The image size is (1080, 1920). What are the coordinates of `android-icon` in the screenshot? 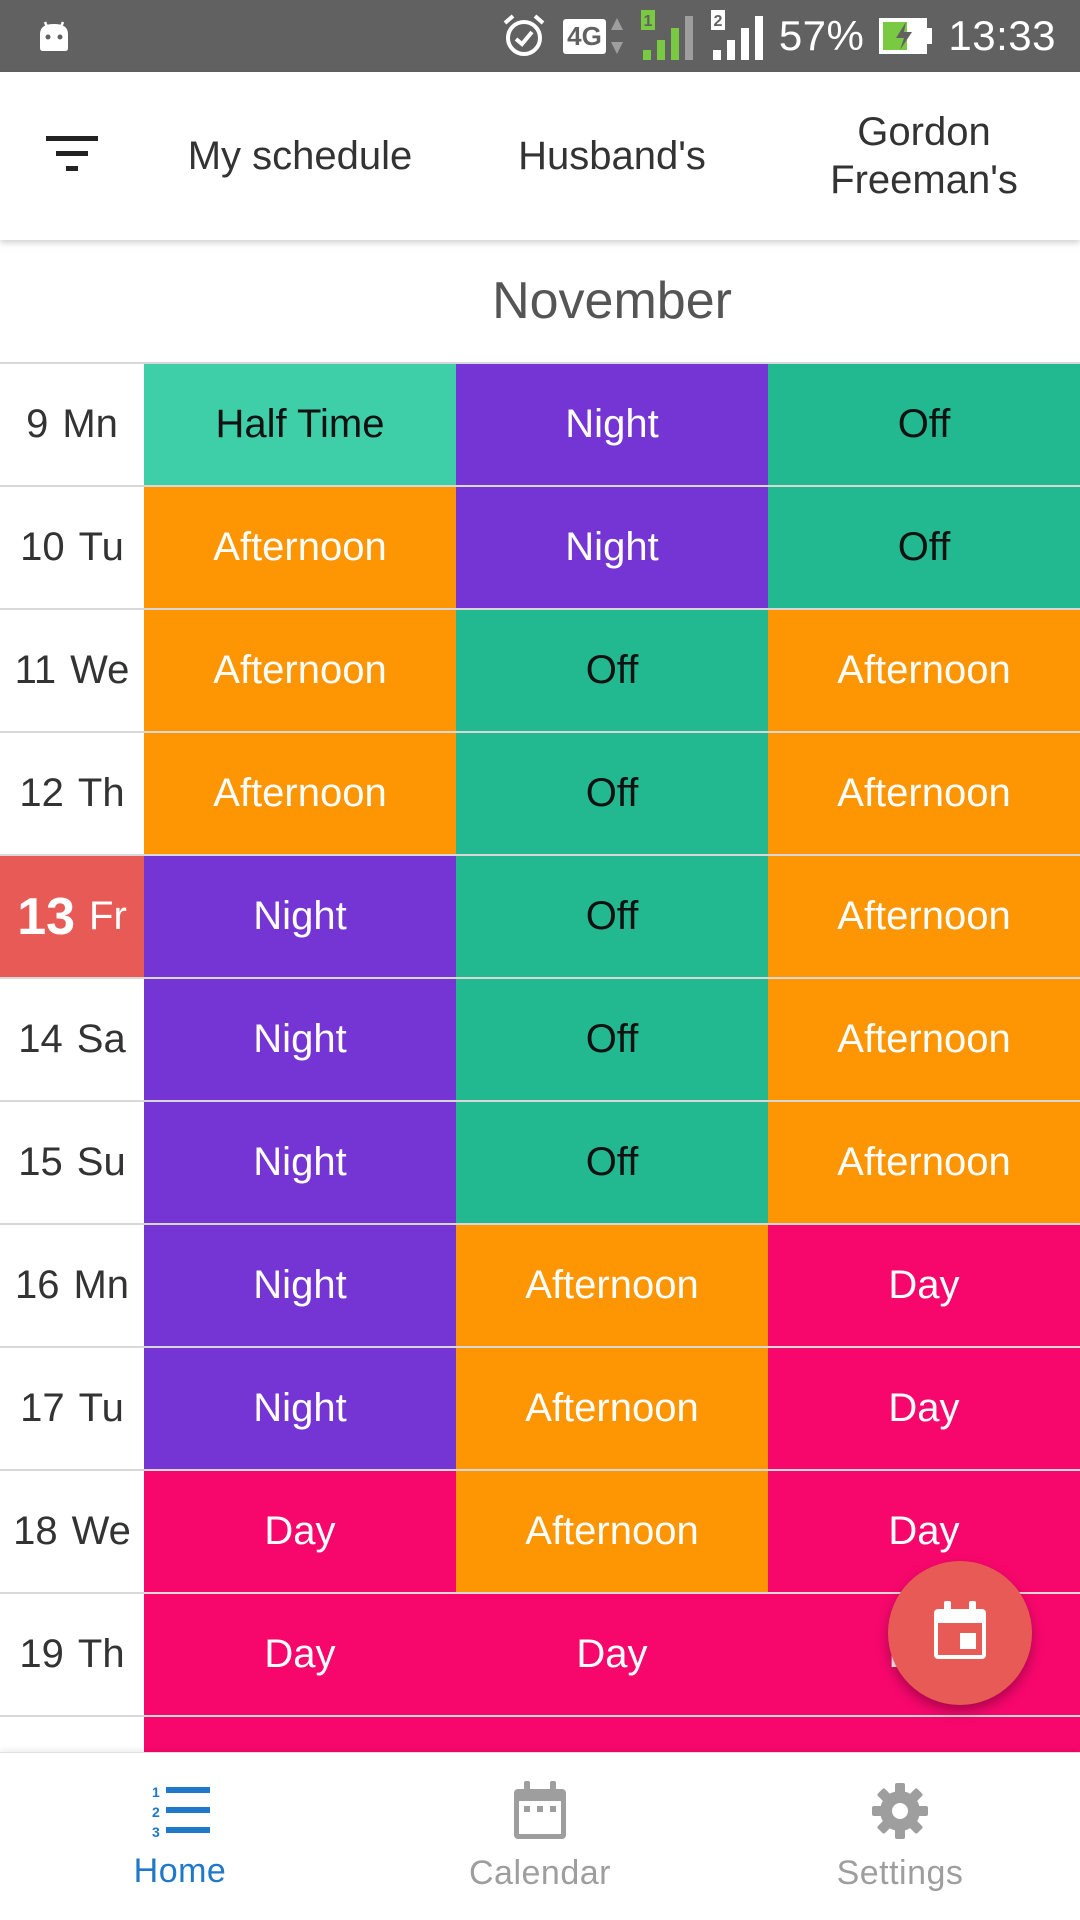 It's located at (54, 36).